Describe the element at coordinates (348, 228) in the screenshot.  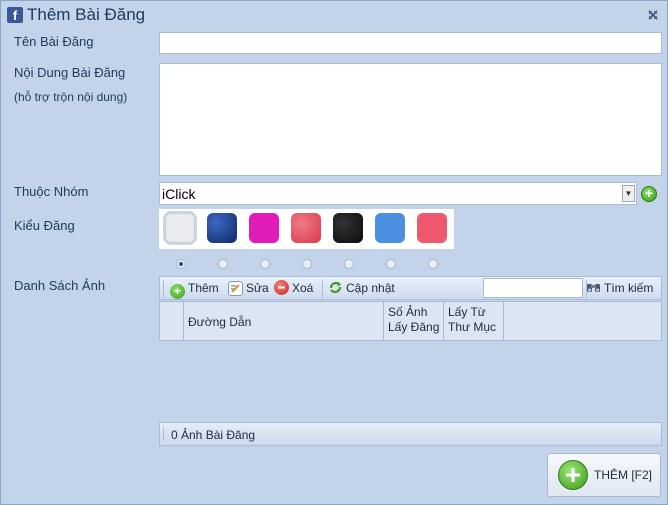
I see `swatch-black-pattern` at that location.